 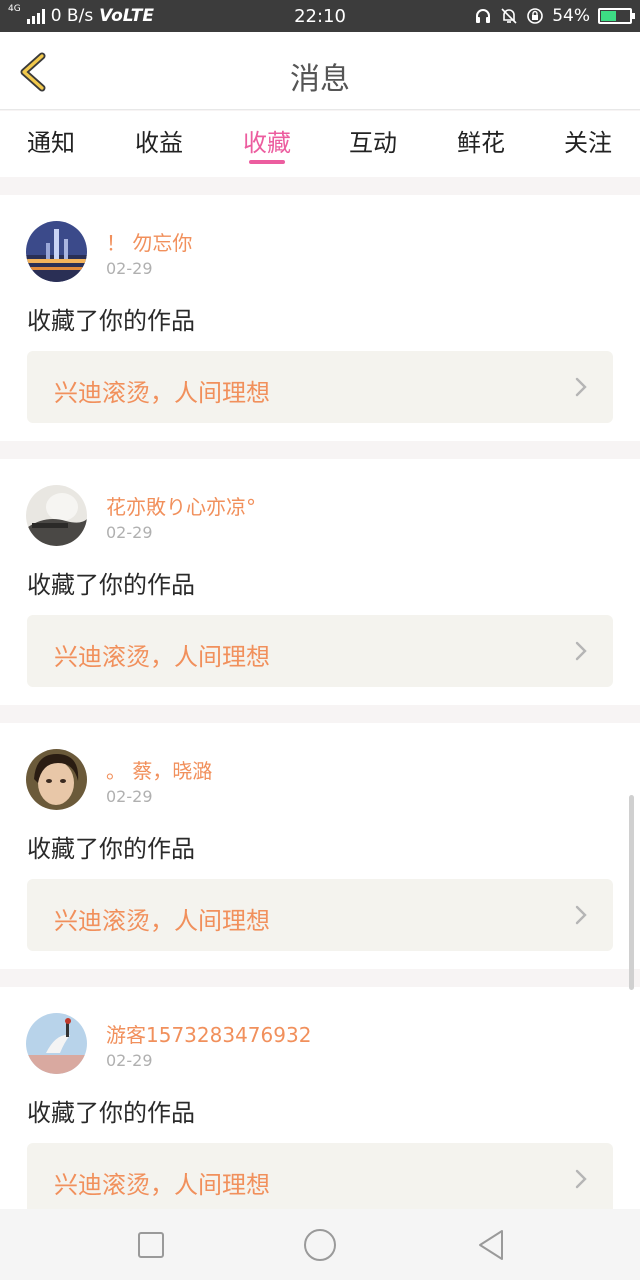 I want to click on tab-interactions: 互动, so click(x=373, y=140).